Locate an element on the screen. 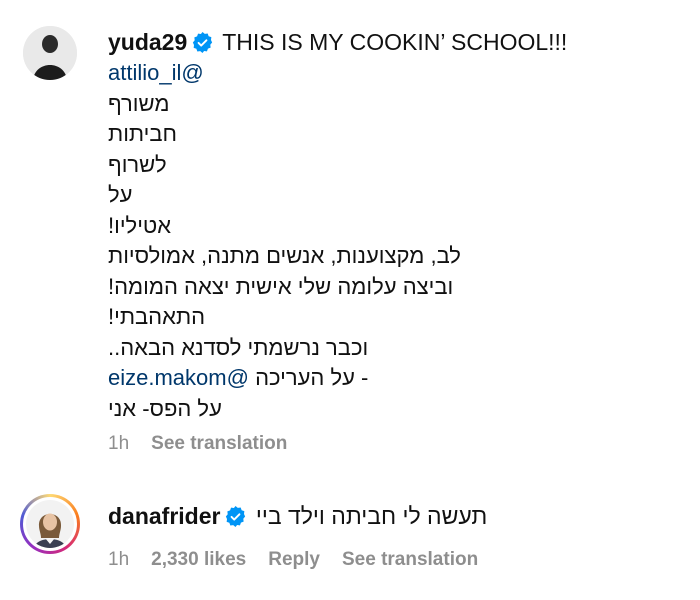 Image resolution: width=700 pixels, height=600 pixels. likes-count: 2,330 likes is located at coordinates (198, 559).